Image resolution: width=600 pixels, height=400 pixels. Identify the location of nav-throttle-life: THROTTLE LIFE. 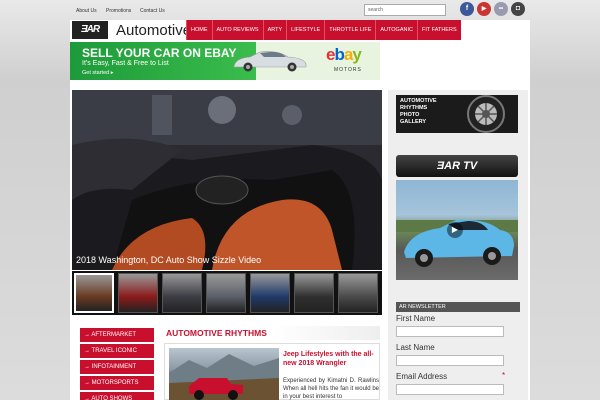
(350, 30).